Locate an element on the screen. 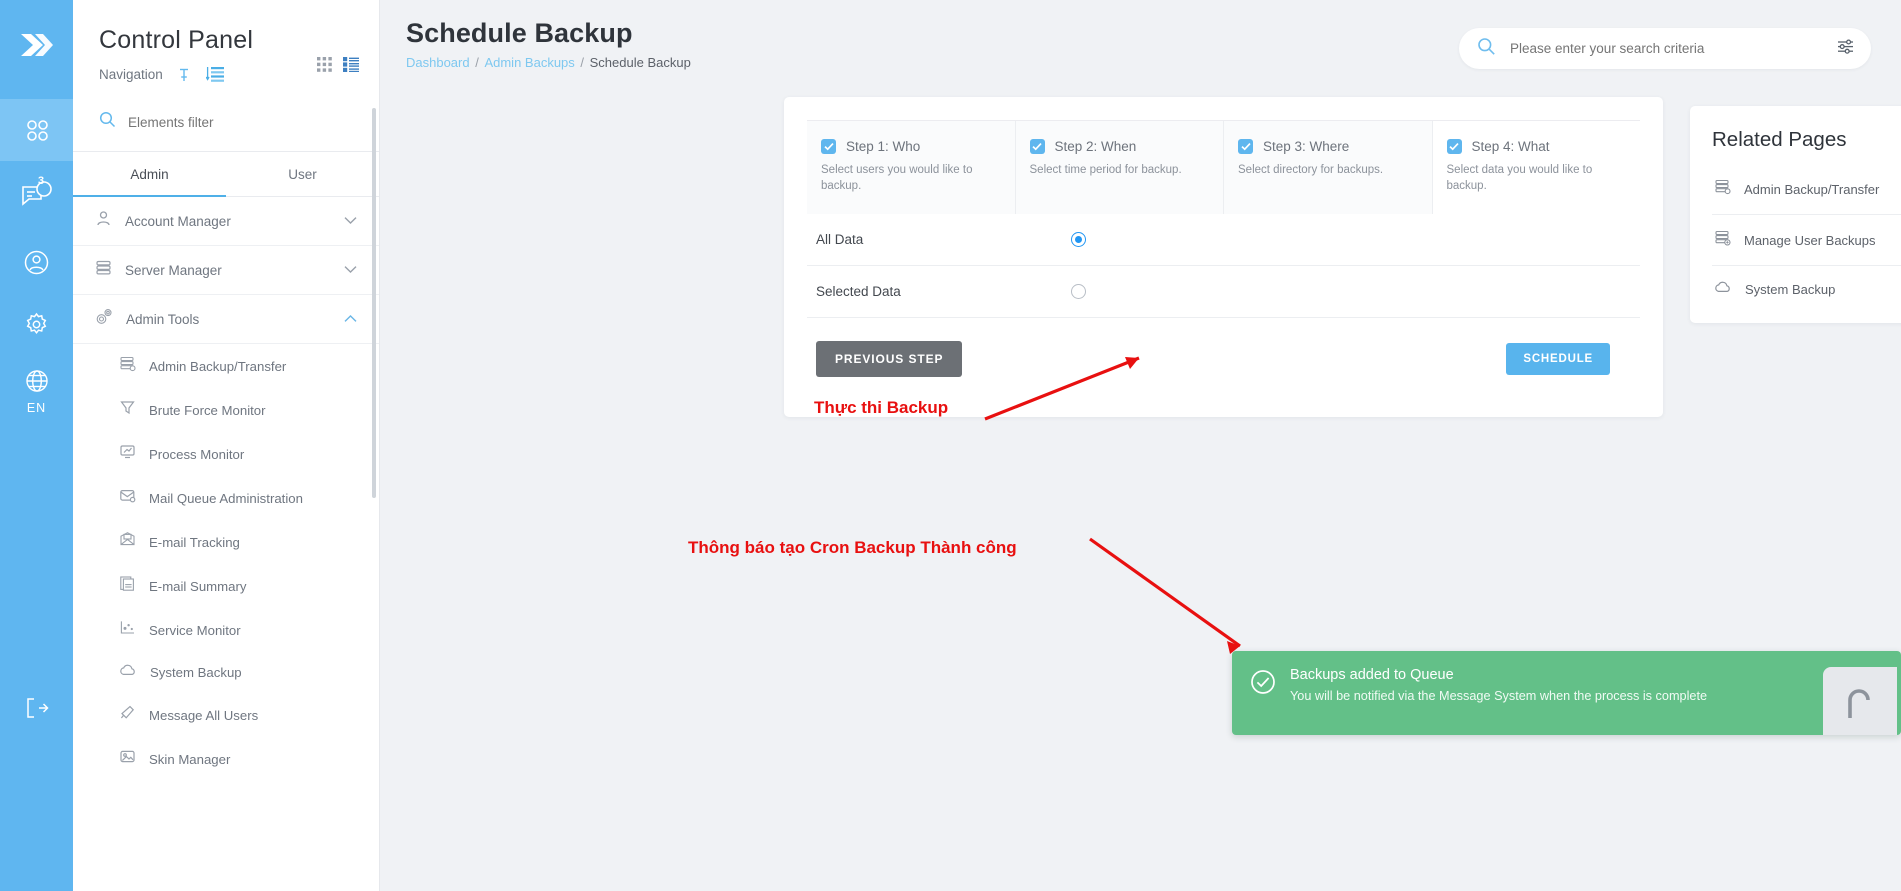 The width and height of the screenshot is (1901, 891). sidebar-item-skin-manager: Skin Manager is located at coordinates (226, 759).